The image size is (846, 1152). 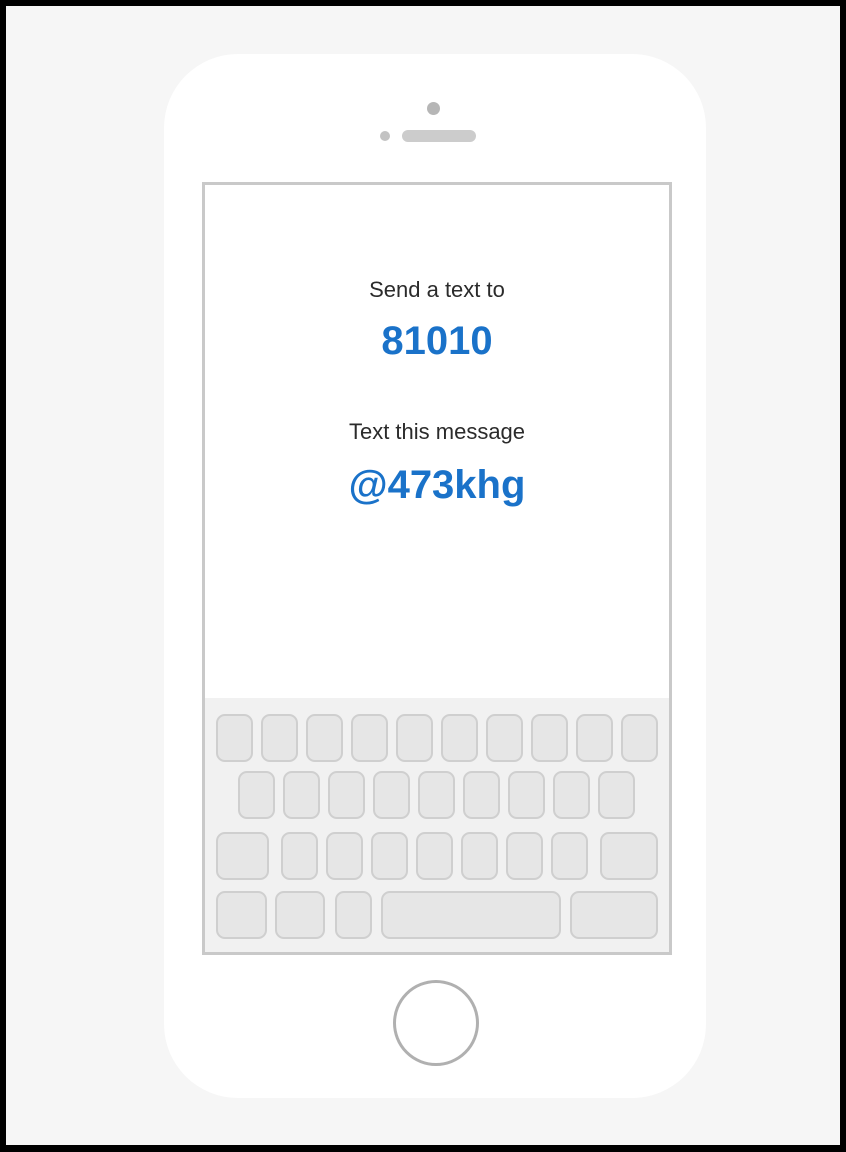 What do you see at coordinates (385, 136) in the screenshot?
I see `sensor-icon` at bounding box center [385, 136].